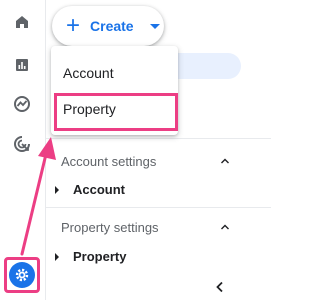 This screenshot has height=300, width=320. I want to click on reports-icon, so click(22, 65).